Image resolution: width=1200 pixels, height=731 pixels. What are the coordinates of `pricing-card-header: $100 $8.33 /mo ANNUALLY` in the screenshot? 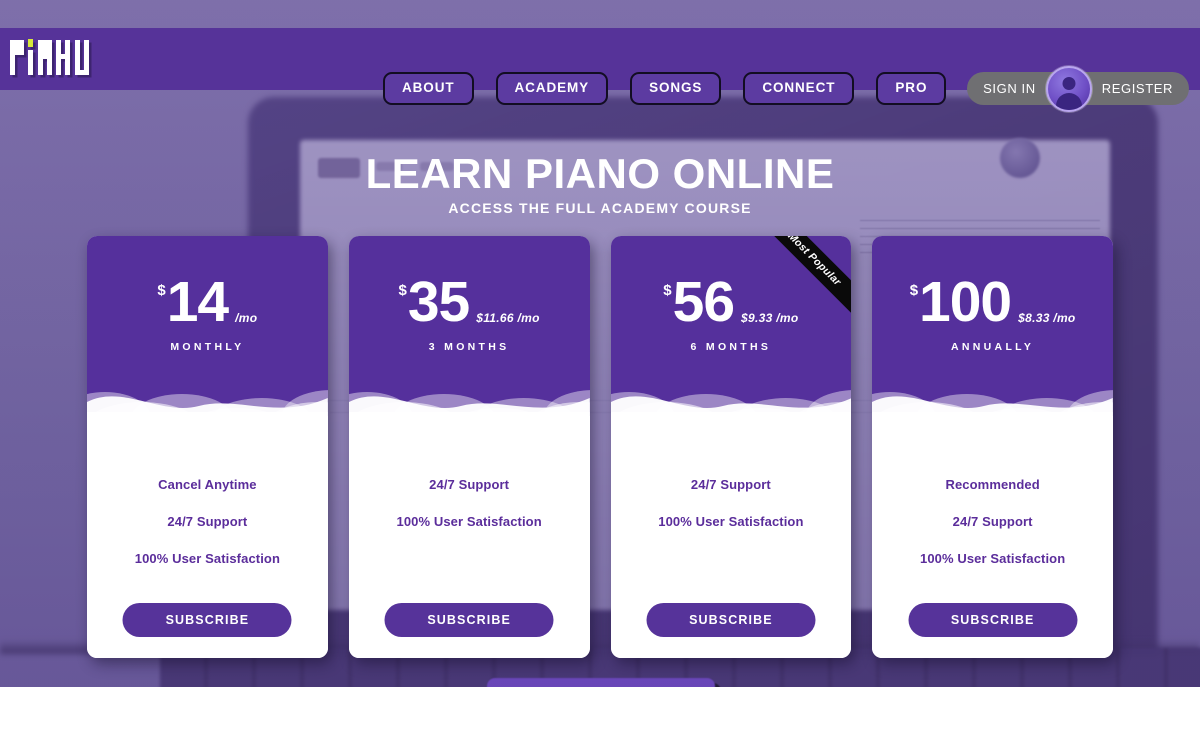 It's located at (992, 304).